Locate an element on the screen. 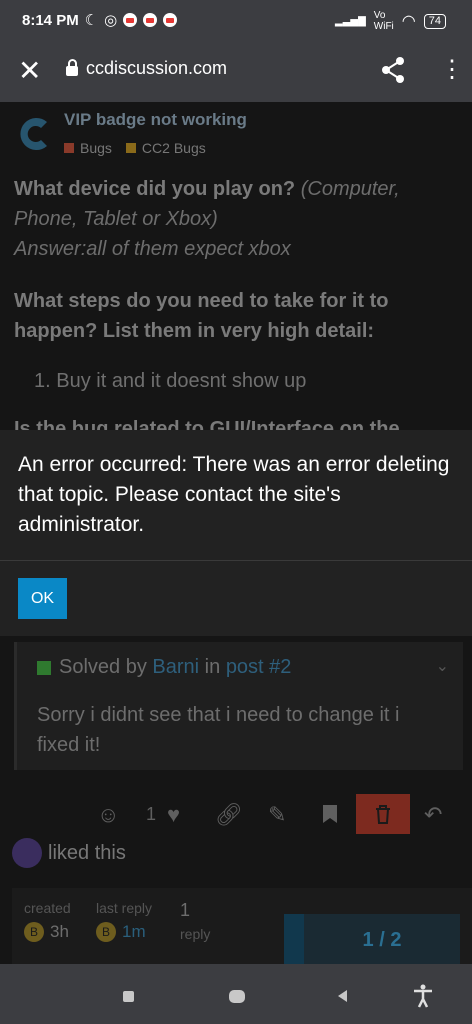  delete-button is located at coordinates (383, 814).